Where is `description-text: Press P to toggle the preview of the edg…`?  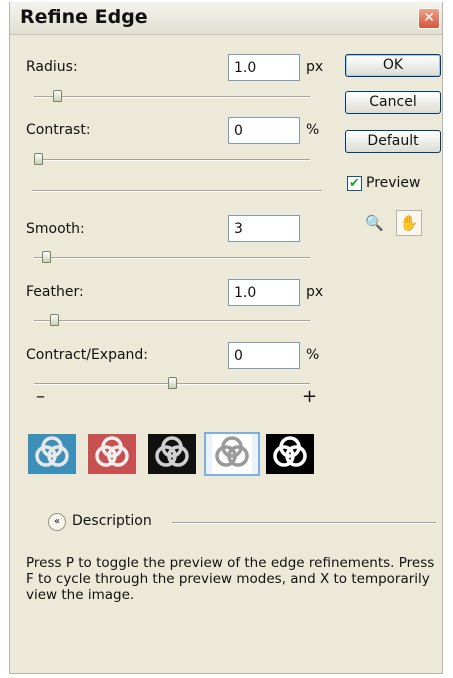 description-text: Press P to toggle the preview of the edg… is located at coordinates (230, 579).